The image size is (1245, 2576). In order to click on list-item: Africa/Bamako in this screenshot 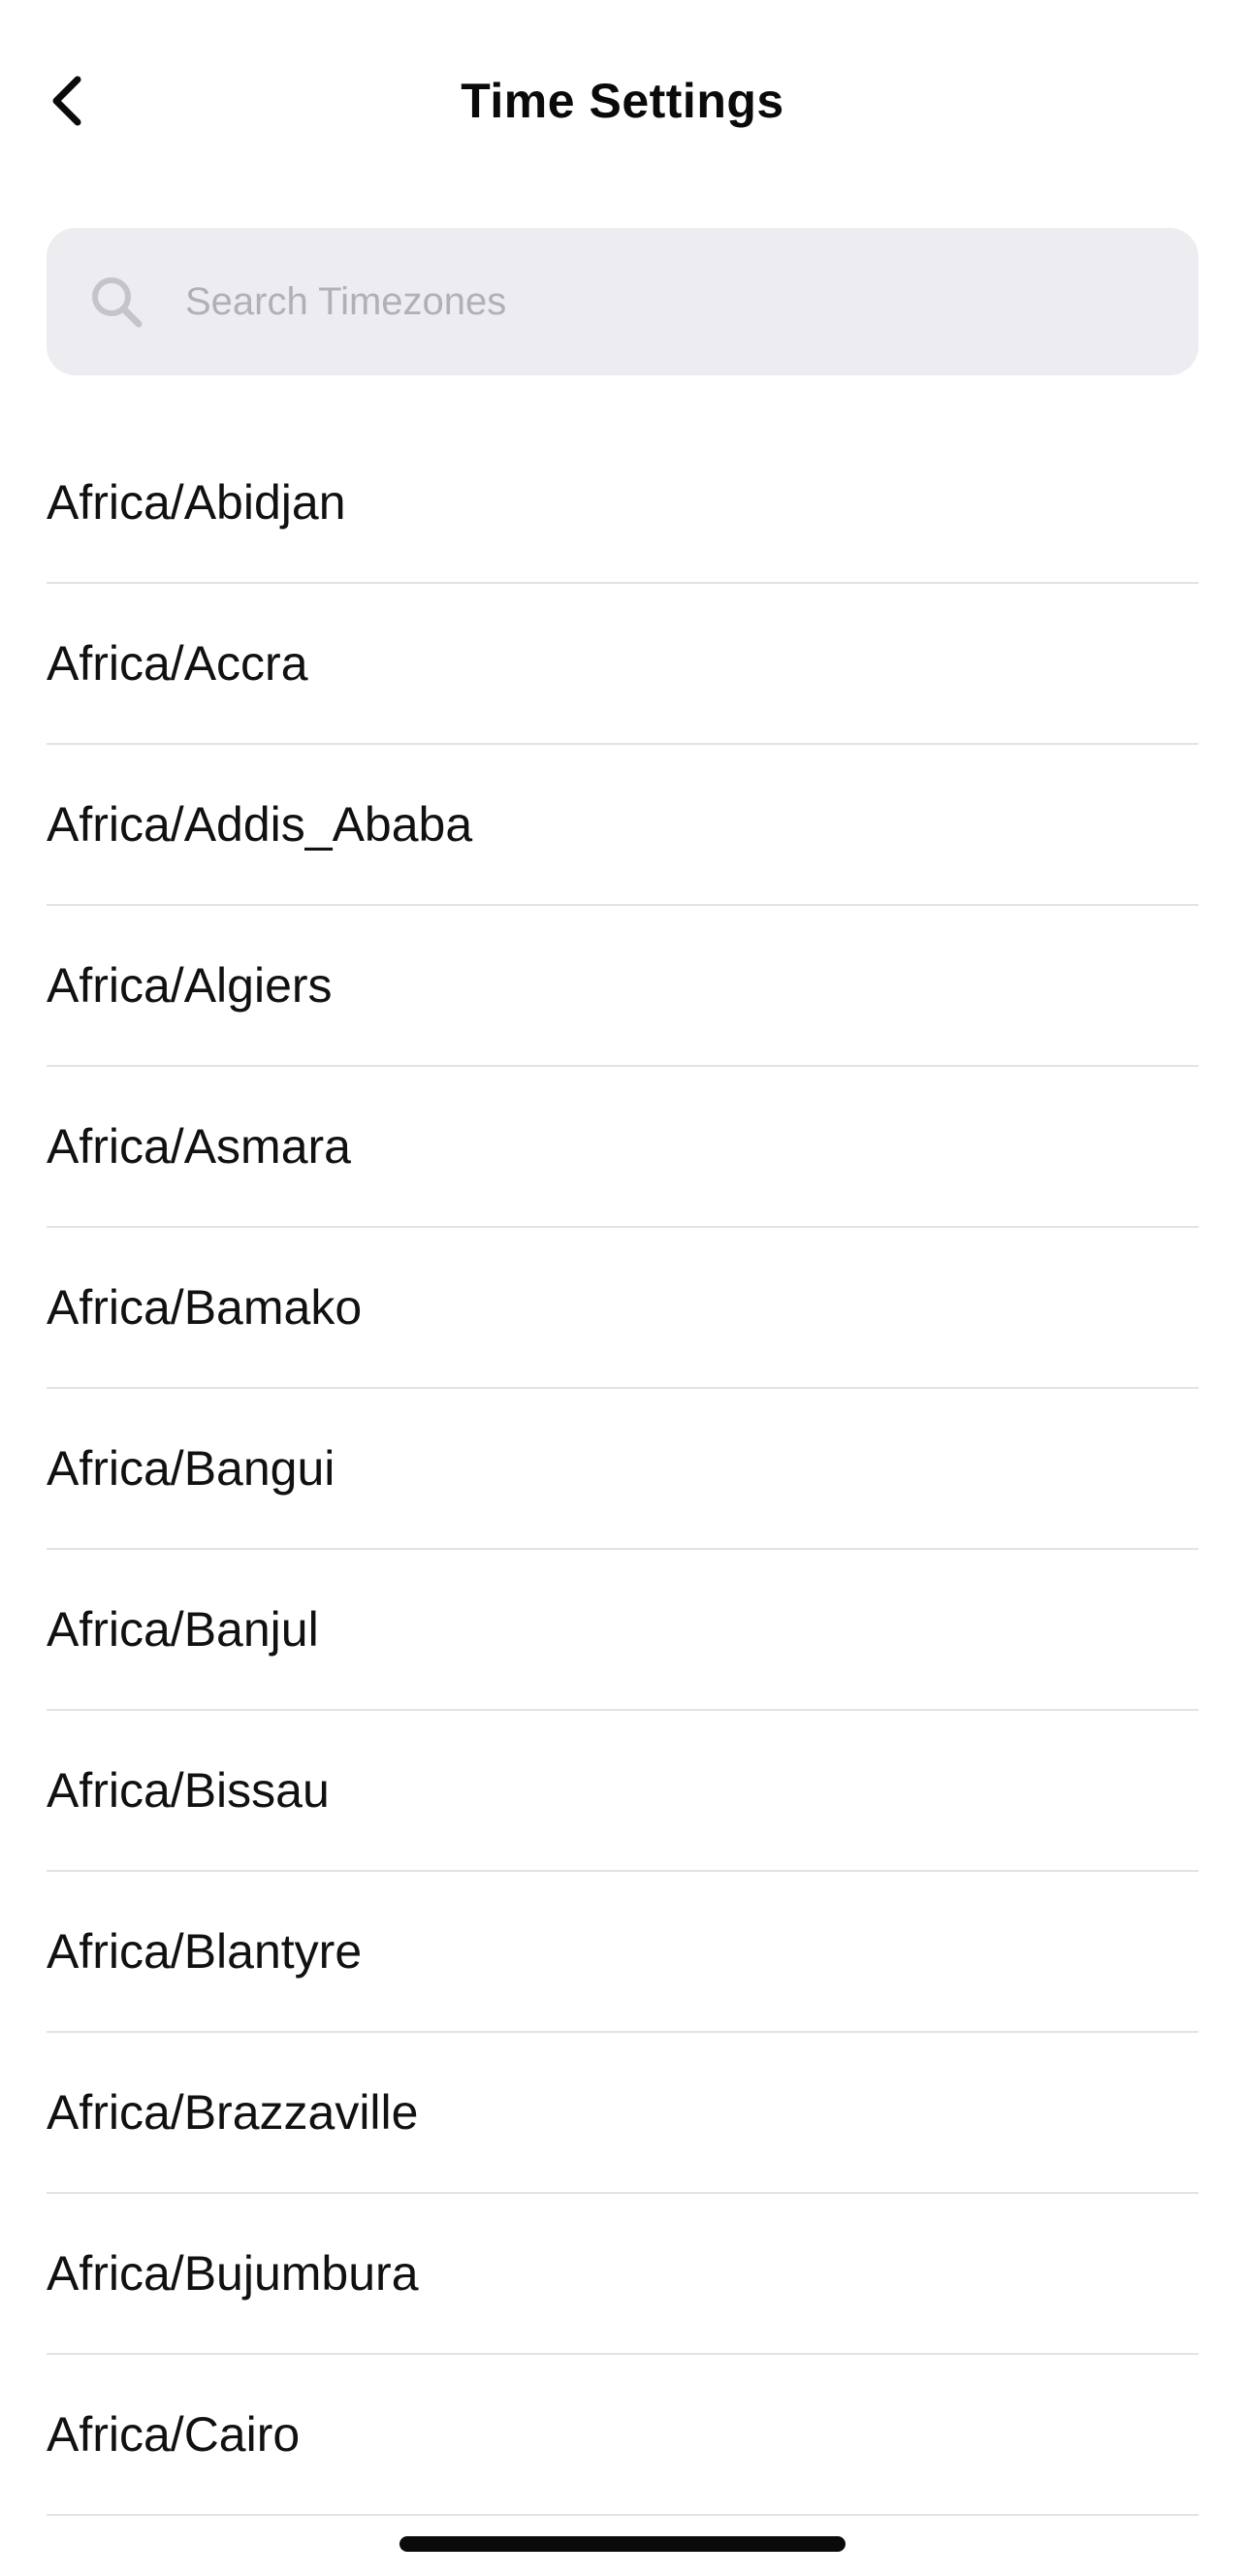, I will do `click(622, 1308)`.